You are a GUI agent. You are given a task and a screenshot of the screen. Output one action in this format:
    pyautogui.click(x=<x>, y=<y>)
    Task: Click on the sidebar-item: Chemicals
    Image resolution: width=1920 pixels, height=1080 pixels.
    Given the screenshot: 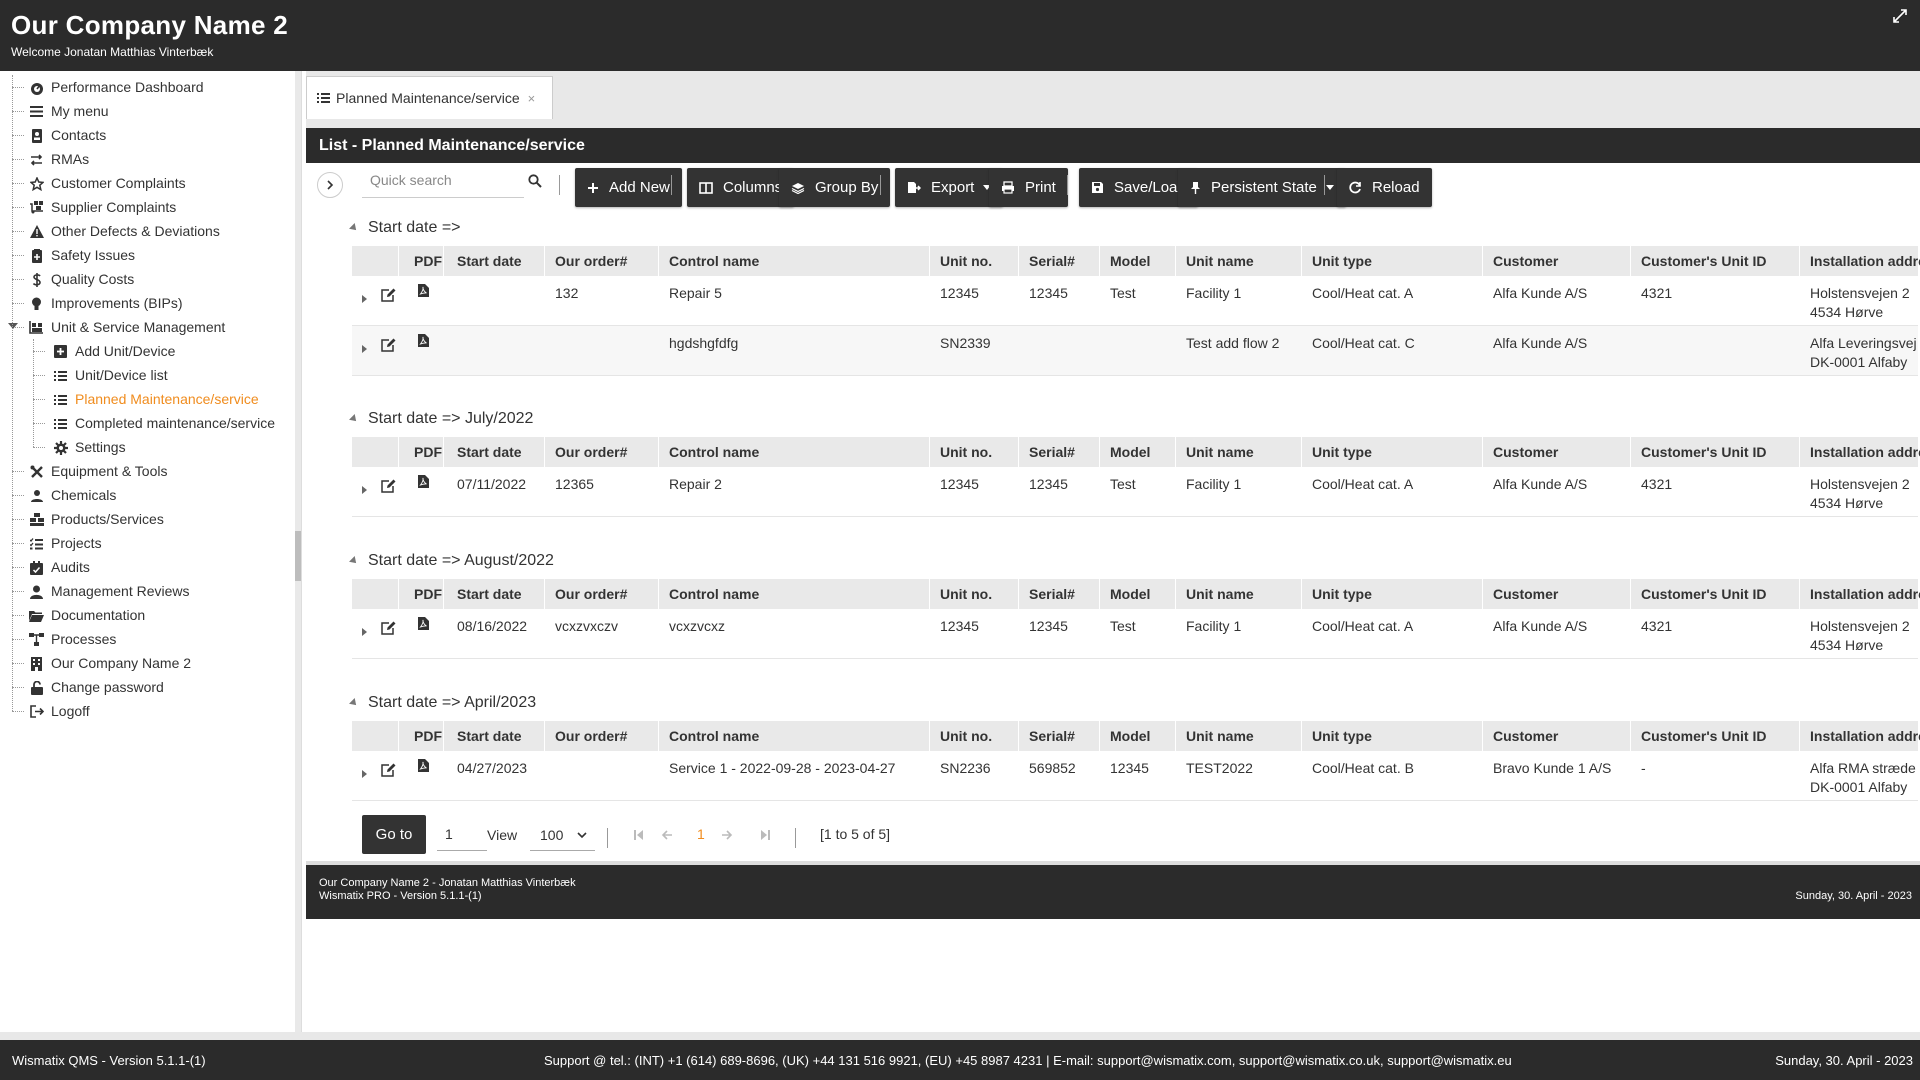 What is the action you would take?
    pyautogui.click(x=148, y=495)
    